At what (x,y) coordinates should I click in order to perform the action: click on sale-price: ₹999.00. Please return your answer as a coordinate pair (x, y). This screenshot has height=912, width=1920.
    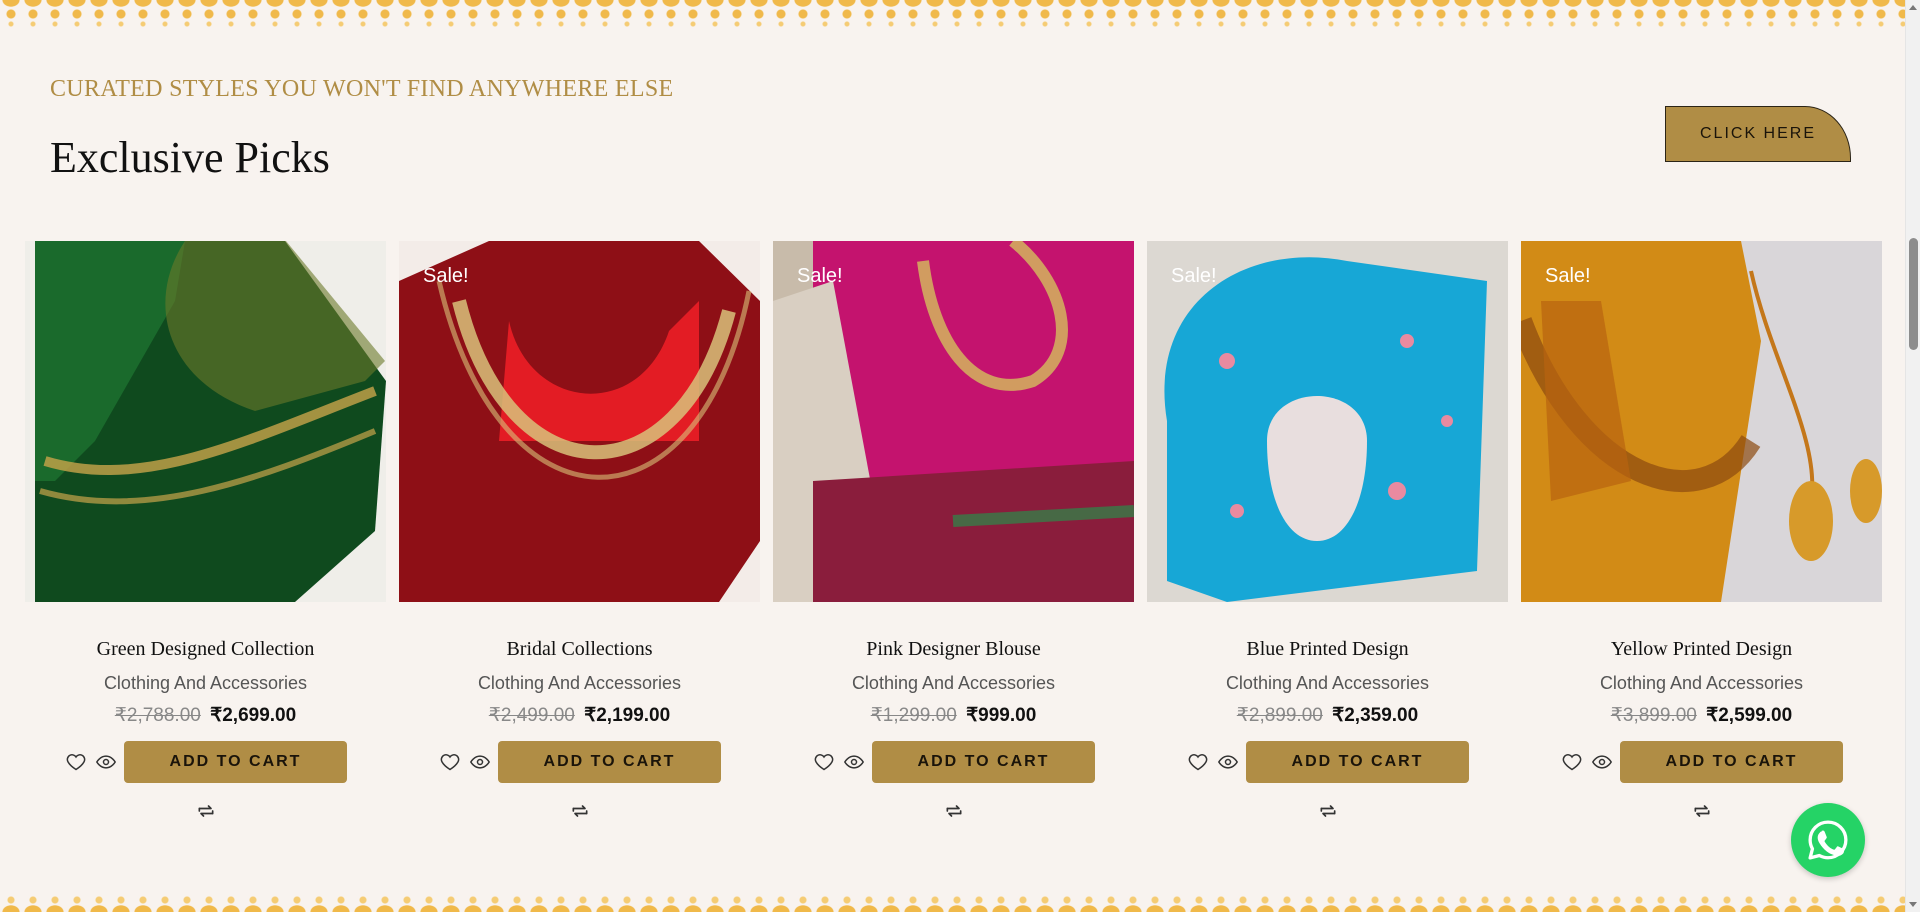
    Looking at the image, I should click on (1001, 715).